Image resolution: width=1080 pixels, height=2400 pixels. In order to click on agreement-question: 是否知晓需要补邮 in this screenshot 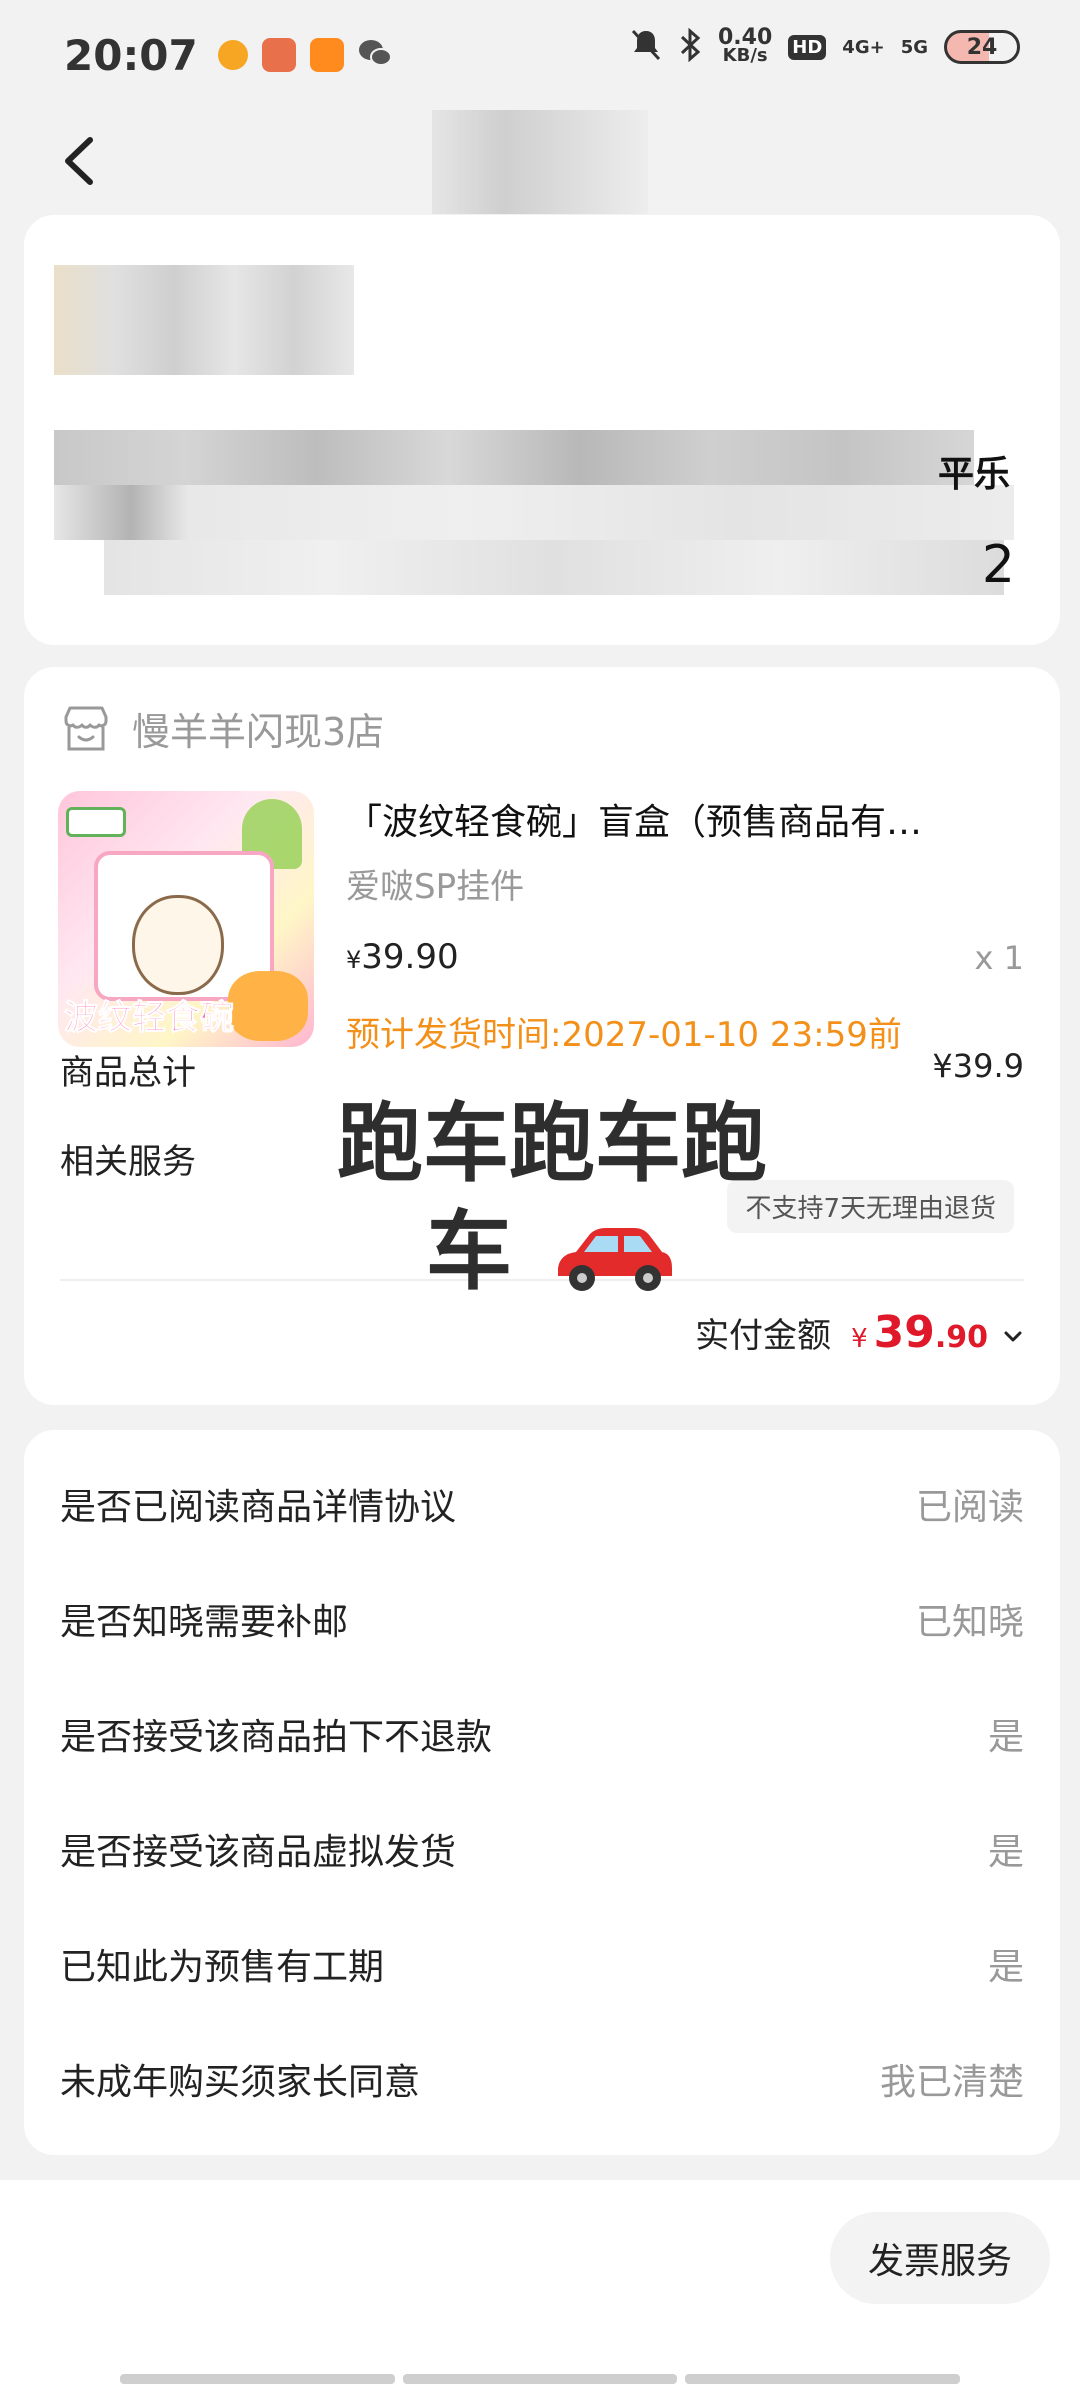, I will do `click(204, 1622)`.